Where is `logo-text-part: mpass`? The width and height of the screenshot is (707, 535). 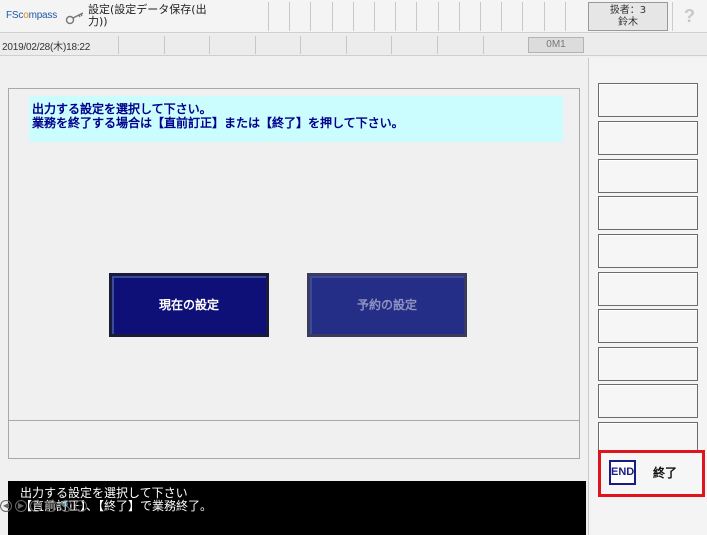 logo-text-part: mpass is located at coordinates (43, 15).